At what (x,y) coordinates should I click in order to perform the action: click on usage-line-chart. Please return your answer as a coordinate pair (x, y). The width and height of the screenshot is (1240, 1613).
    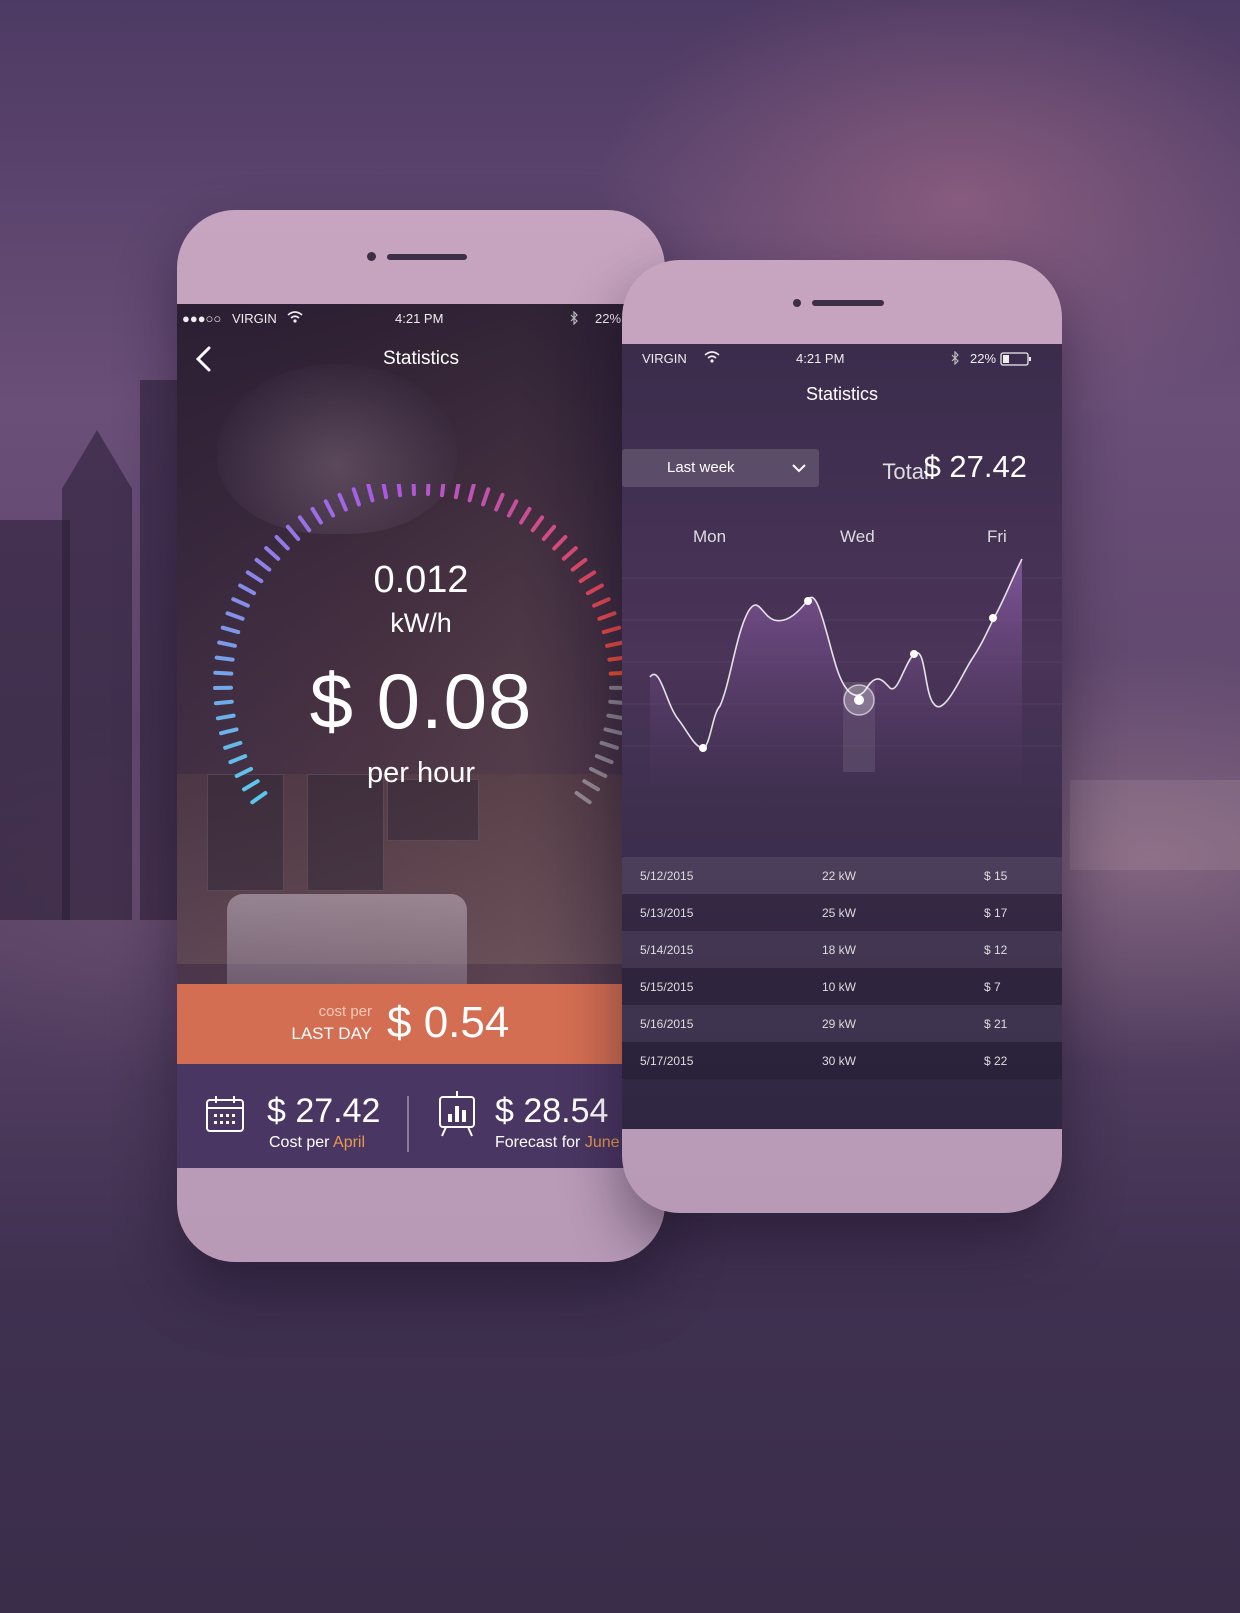
    Looking at the image, I should click on (842, 671).